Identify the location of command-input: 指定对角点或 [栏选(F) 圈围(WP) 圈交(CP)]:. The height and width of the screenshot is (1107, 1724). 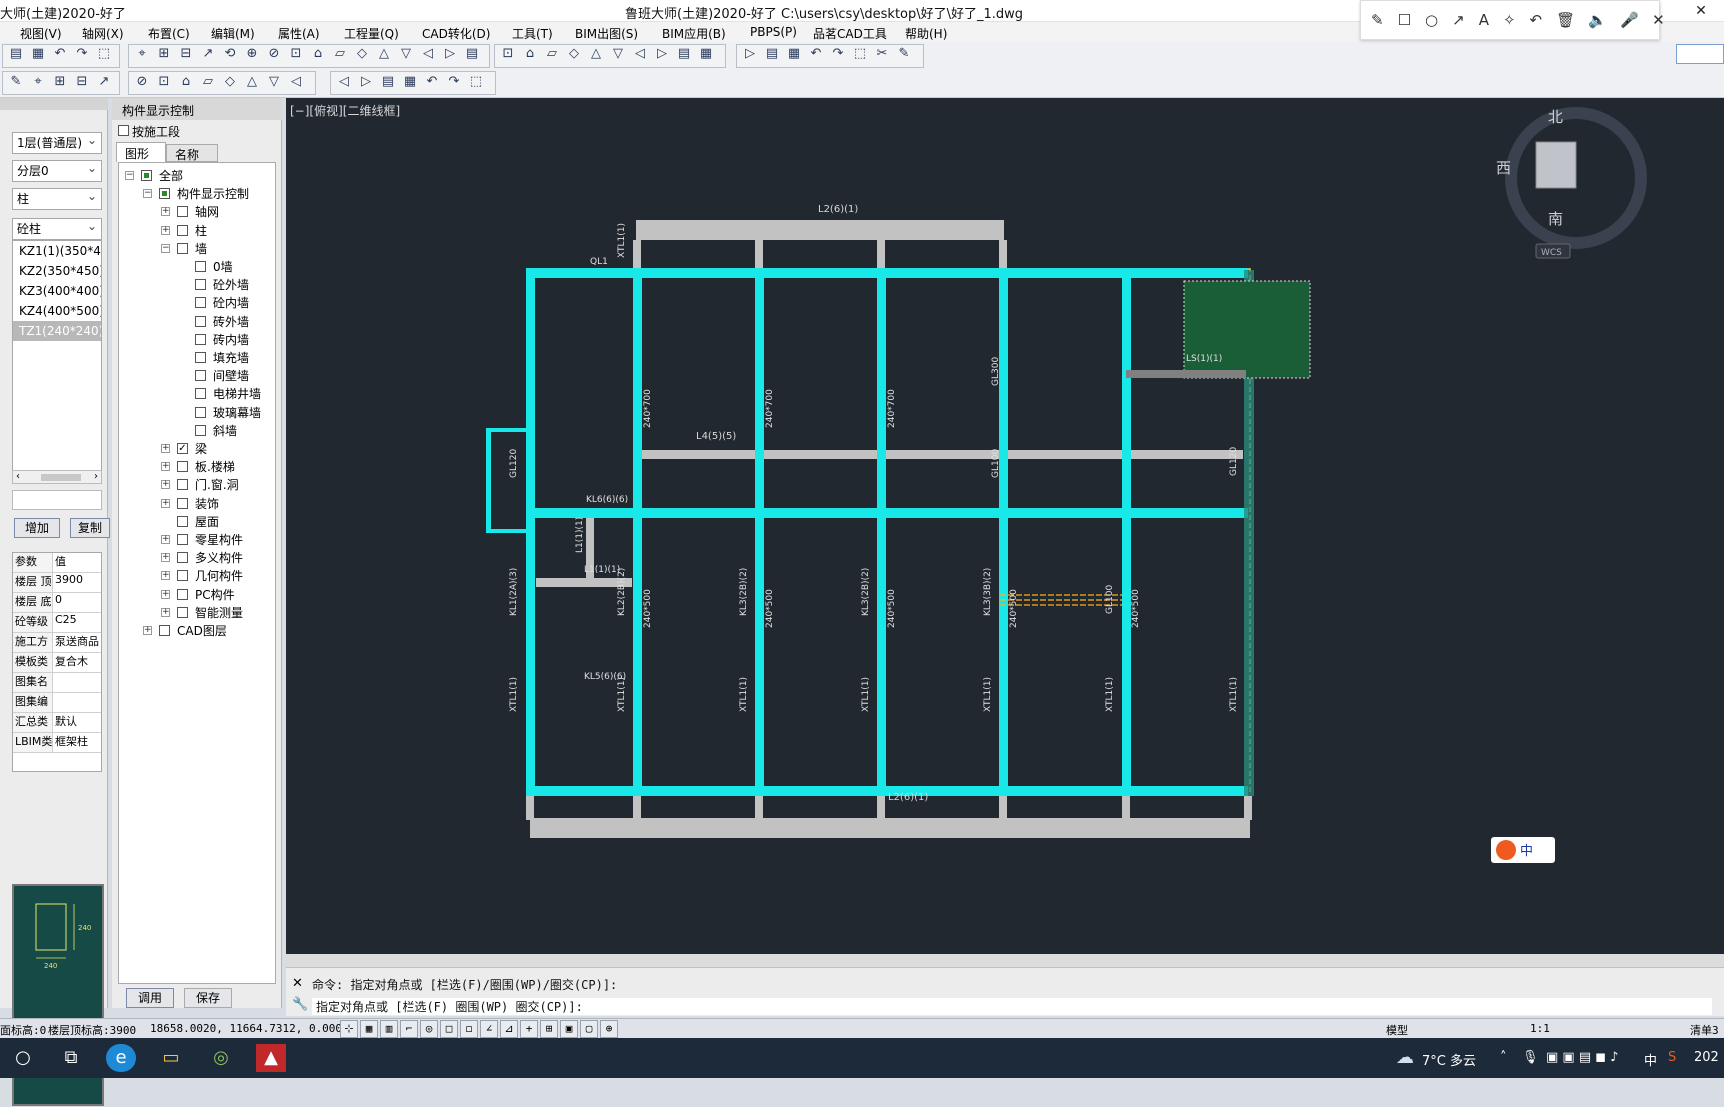
(1012, 1006).